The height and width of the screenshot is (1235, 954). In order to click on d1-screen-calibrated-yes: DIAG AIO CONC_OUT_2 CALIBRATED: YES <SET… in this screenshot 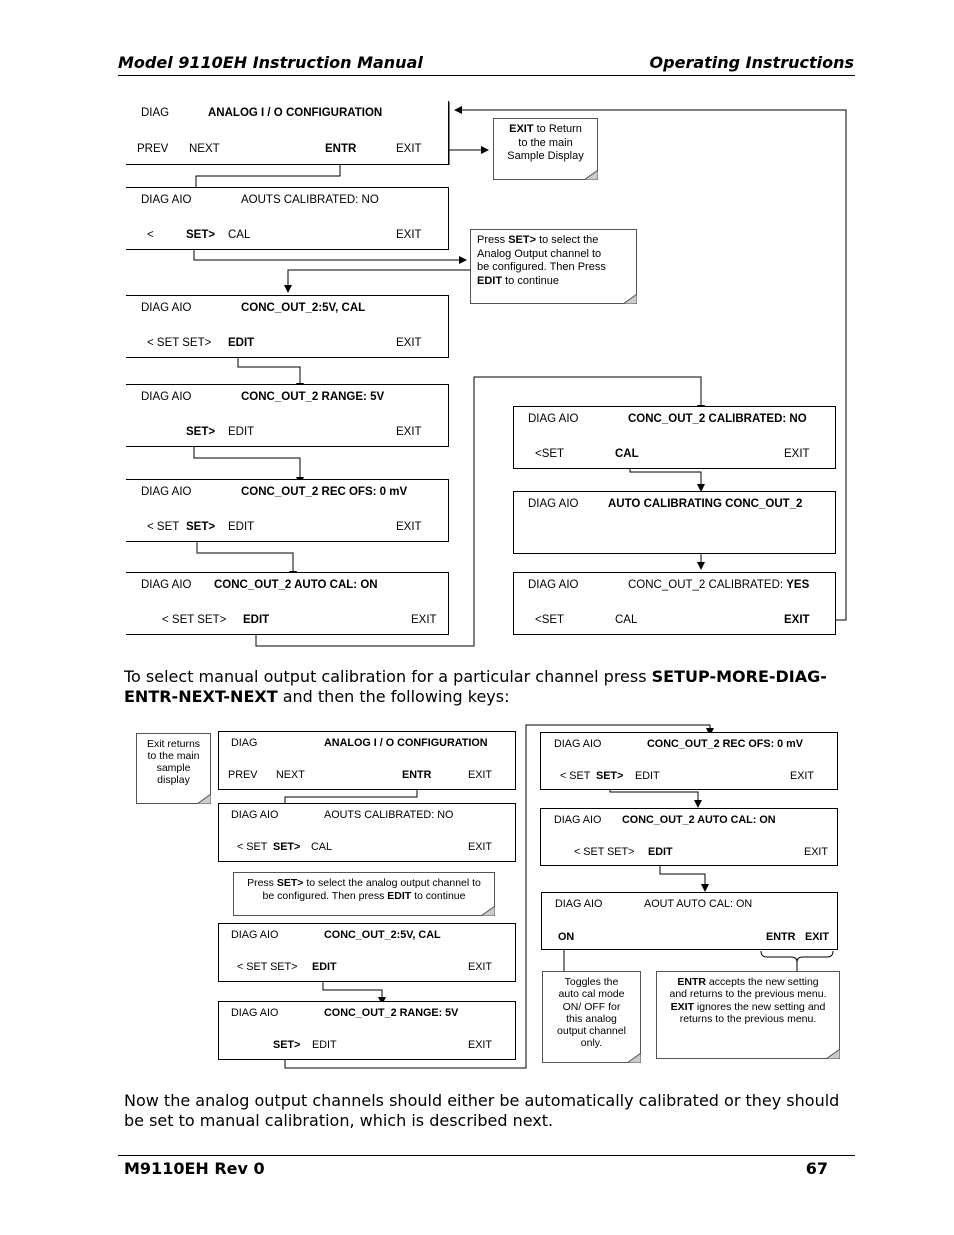, I will do `click(674, 603)`.